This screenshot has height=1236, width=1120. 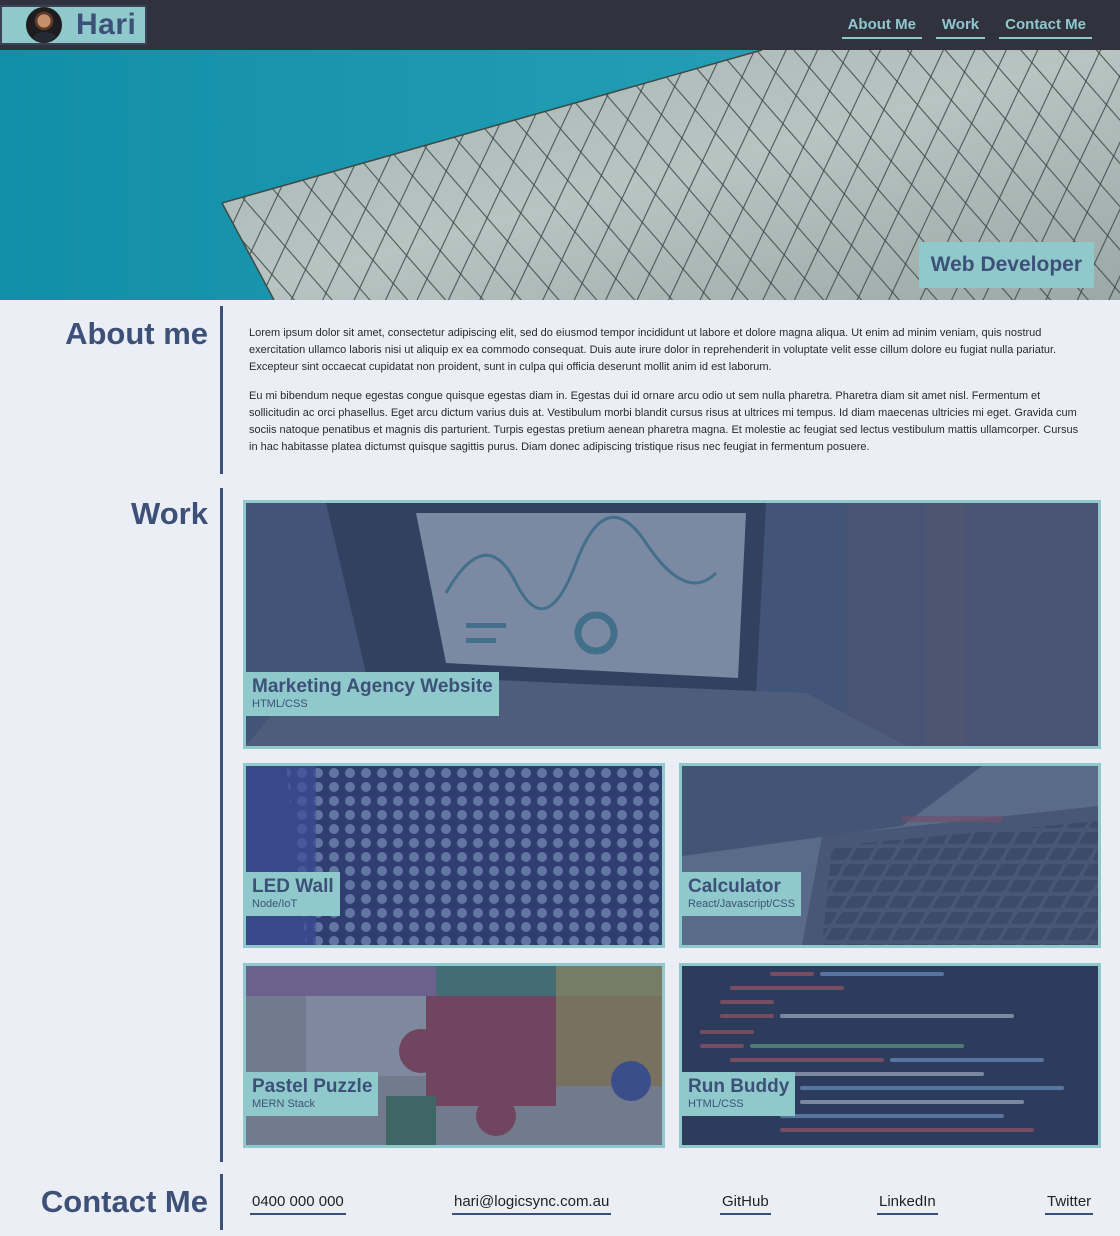 What do you see at coordinates (298, 1204) in the screenshot?
I see `contact-phone-link: 0400 000 000` at bounding box center [298, 1204].